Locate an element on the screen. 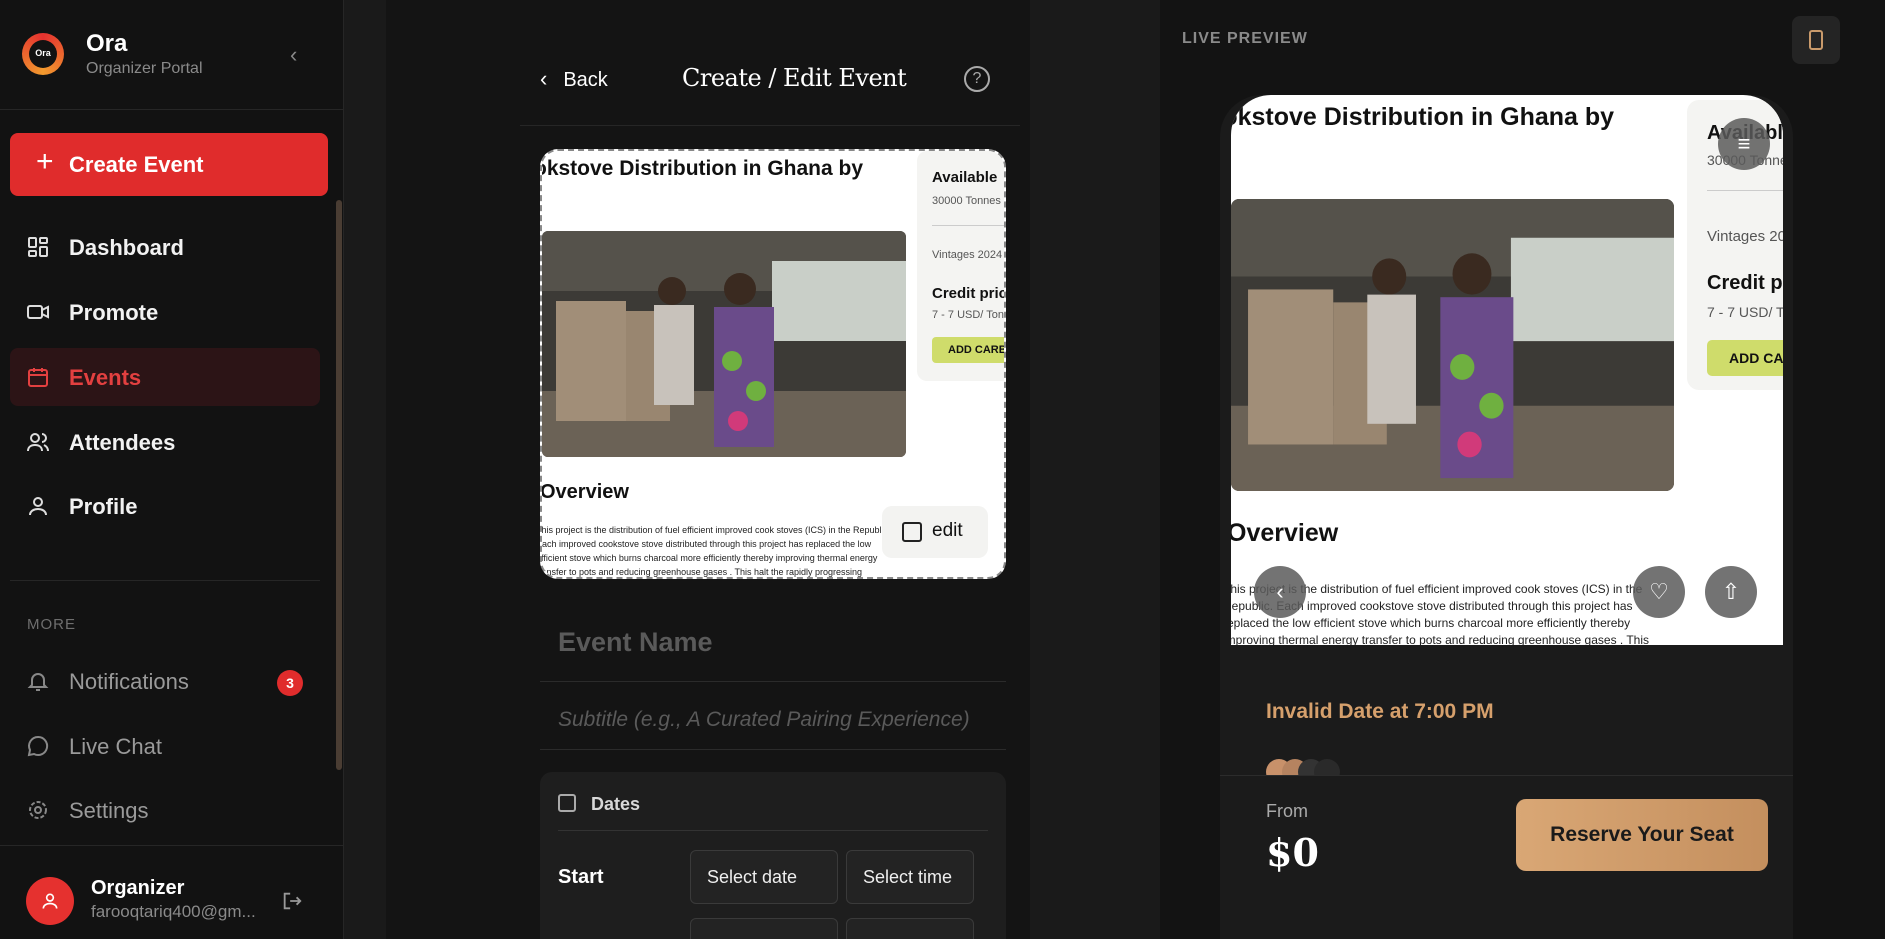 This screenshot has height=939, width=1885. end-date-picker is located at coordinates (764, 928).